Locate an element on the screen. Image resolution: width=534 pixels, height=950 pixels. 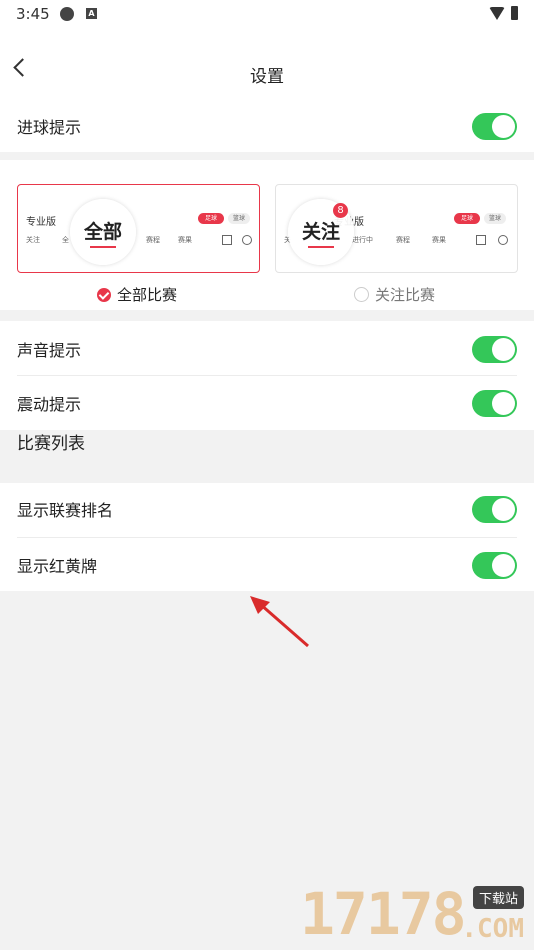
lens-badge: 8 is located at coordinates (340, 210).